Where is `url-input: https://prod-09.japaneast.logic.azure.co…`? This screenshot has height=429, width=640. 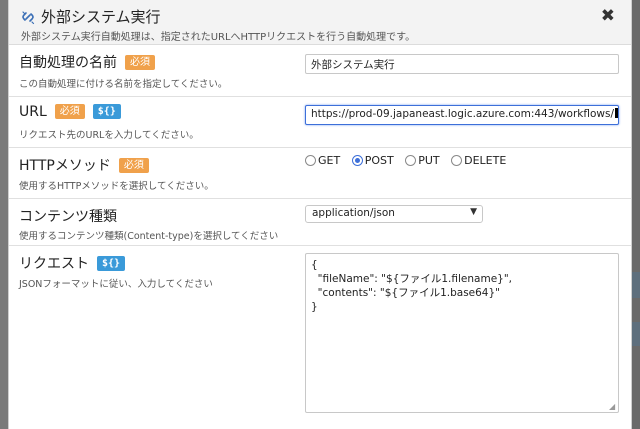
url-input: https://prod-09.japaneast.logic.azure.co… is located at coordinates (462, 115).